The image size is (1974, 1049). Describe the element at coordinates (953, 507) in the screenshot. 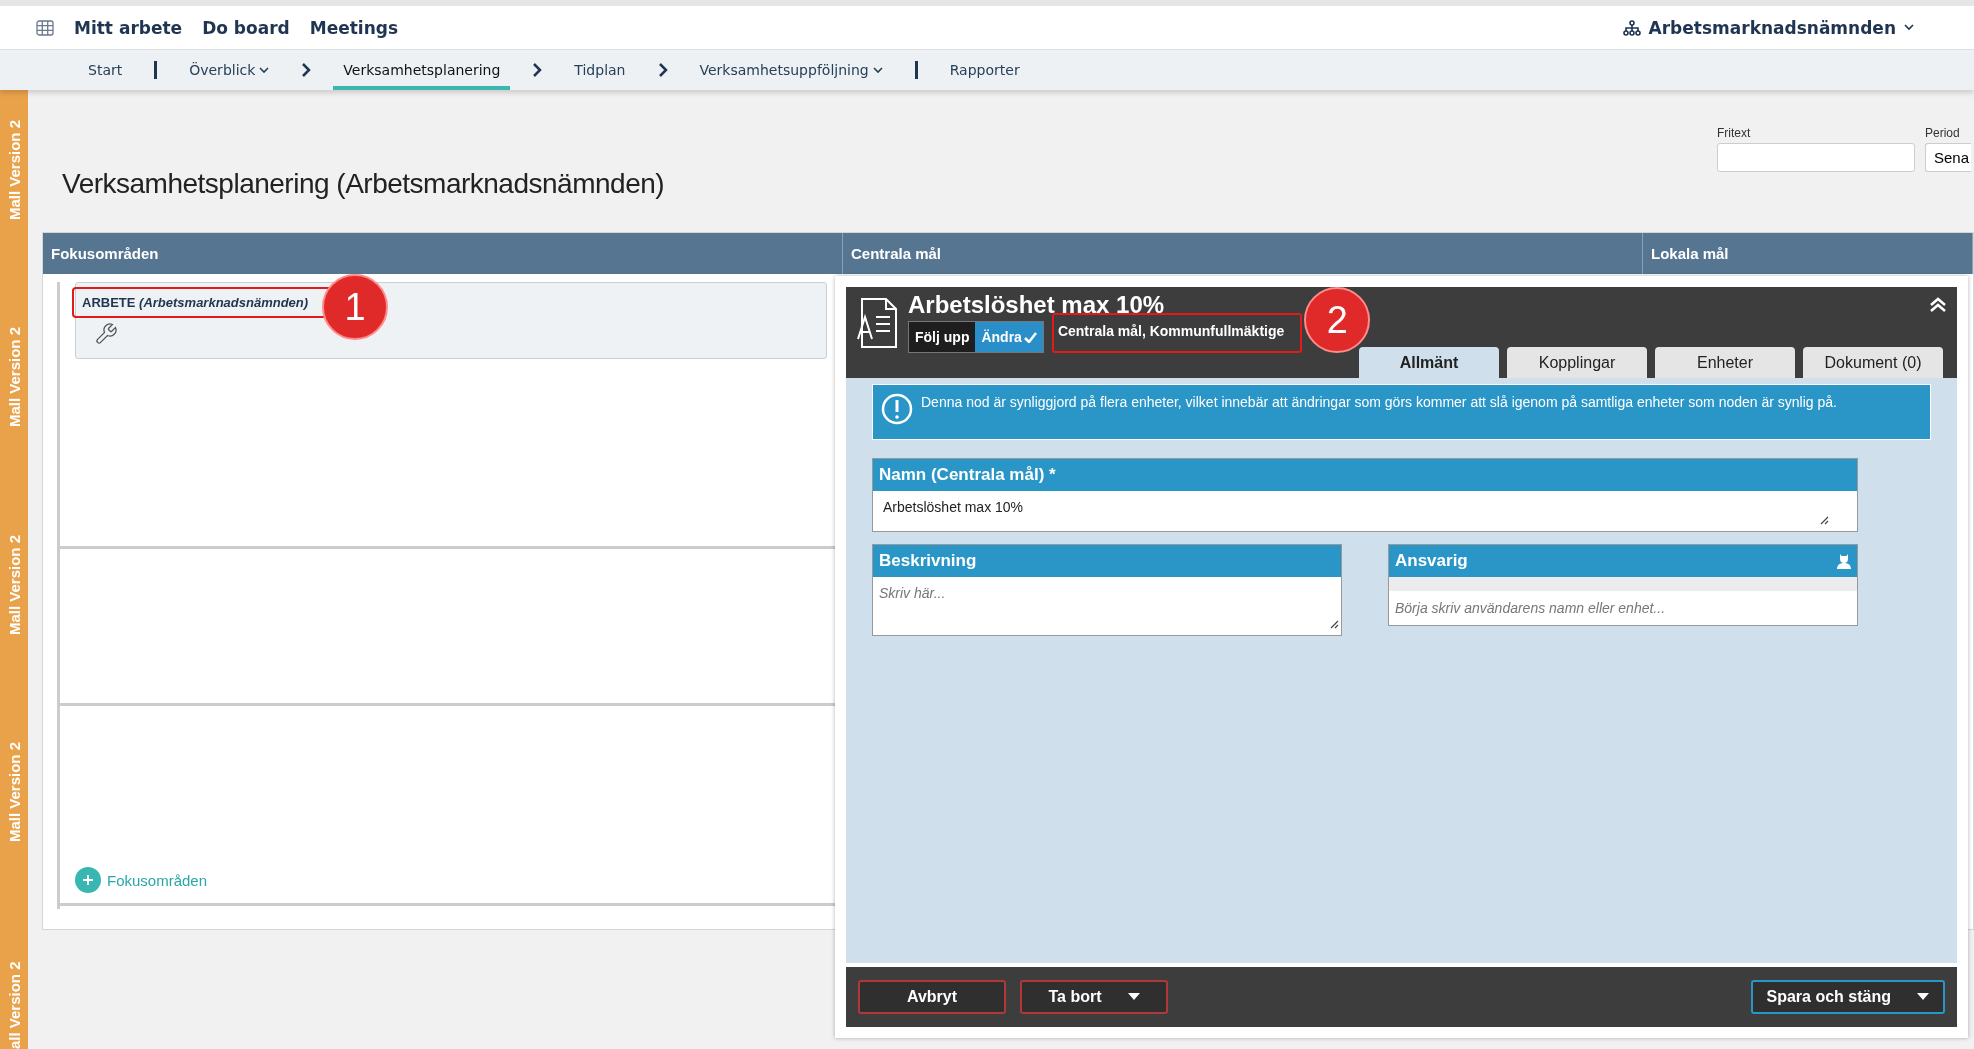

I see `field-value: Arbetslöshet max 10%` at that location.